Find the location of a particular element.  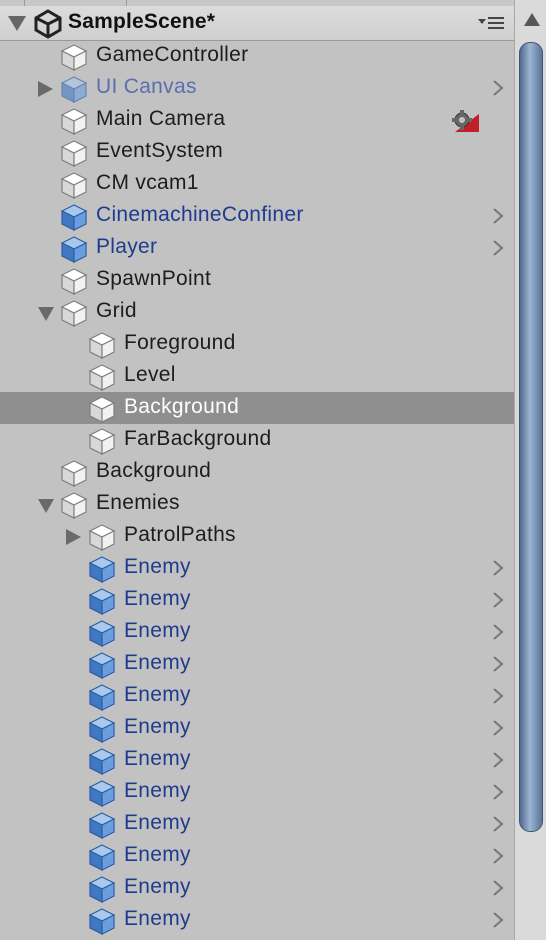

hierarchy-item-label: UI Canvas is located at coordinates (146, 86).